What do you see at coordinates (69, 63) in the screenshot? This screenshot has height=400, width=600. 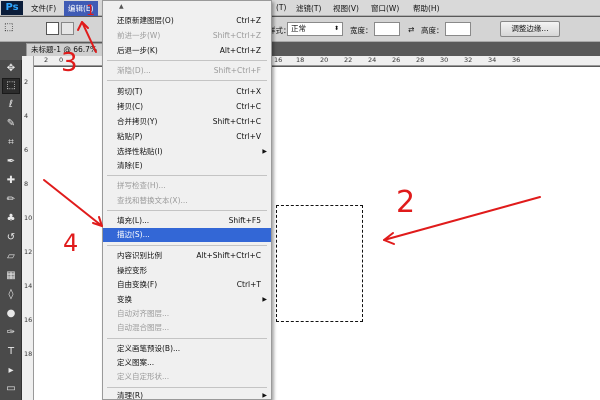 I see `annotation-number-3: 3` at bounding box center [69, 63].